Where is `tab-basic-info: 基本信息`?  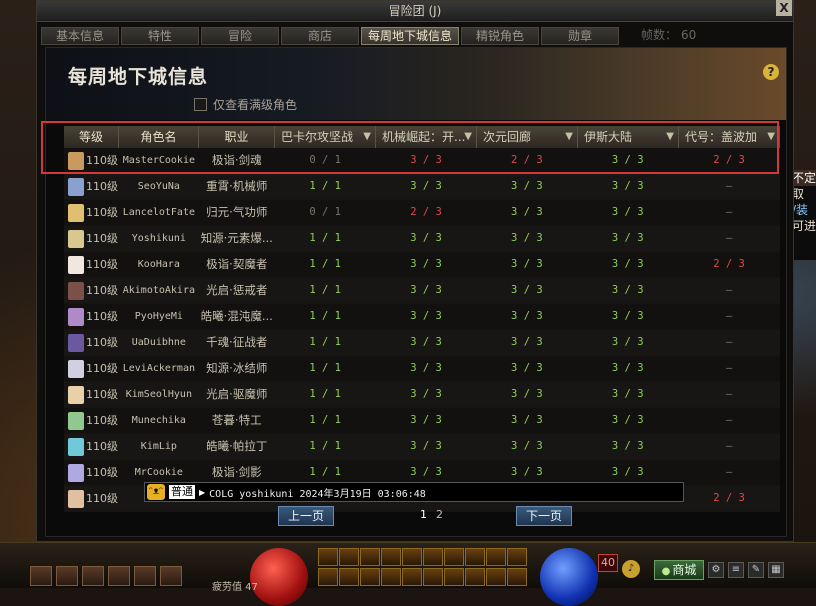 tab-basic-info: 基本信息 is located at coordinates (80, 36).